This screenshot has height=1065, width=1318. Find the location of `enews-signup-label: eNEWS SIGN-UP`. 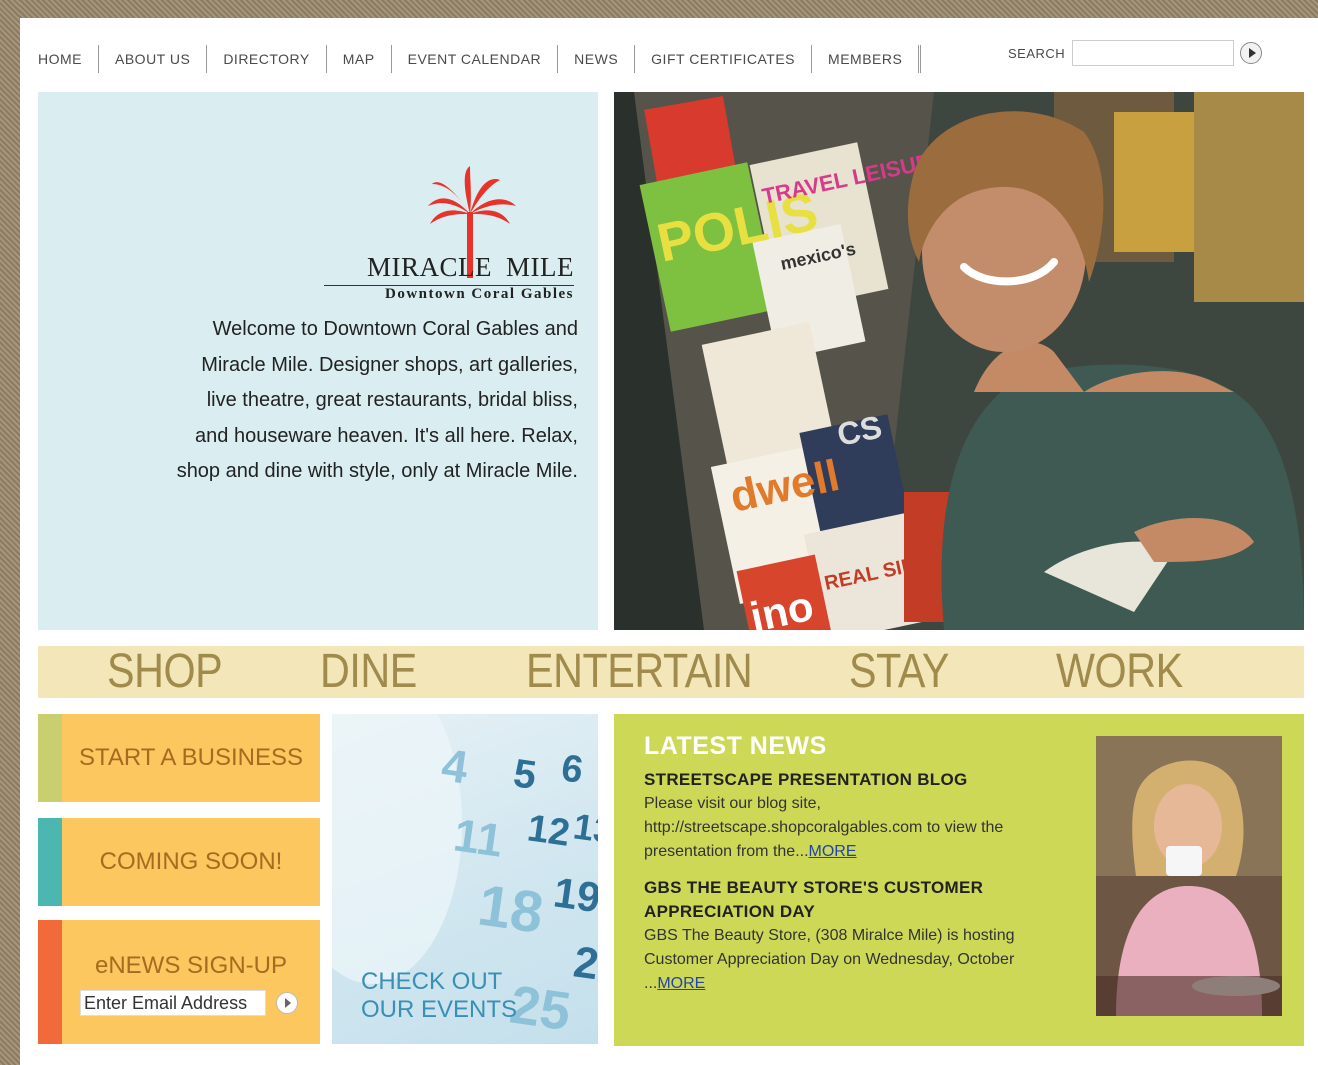

enews-signup-label: eNEWS SIGN-UP is located at coordinates (191, 965).